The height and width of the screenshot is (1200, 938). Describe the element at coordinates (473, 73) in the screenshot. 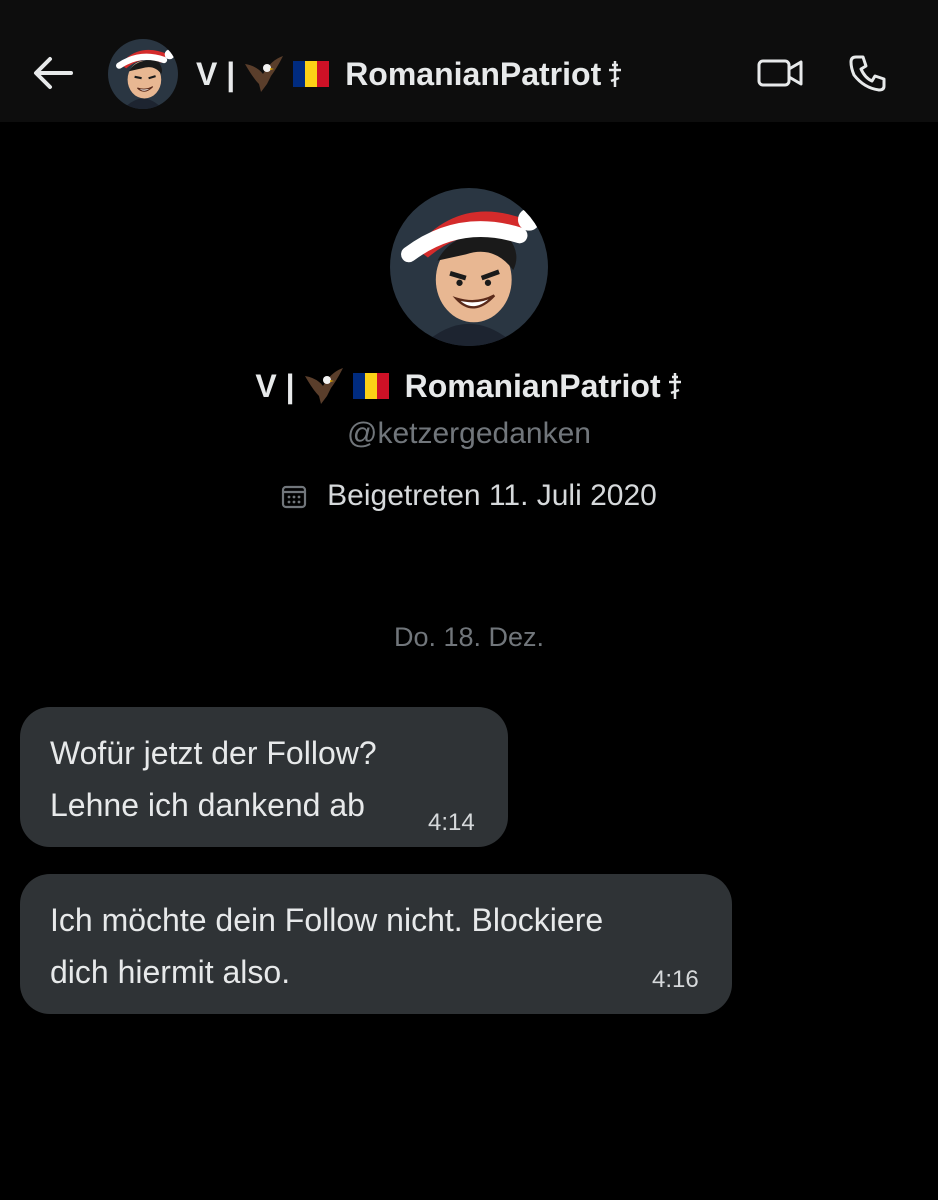

I see `conversation-name: RomanianPatriot` at that location.